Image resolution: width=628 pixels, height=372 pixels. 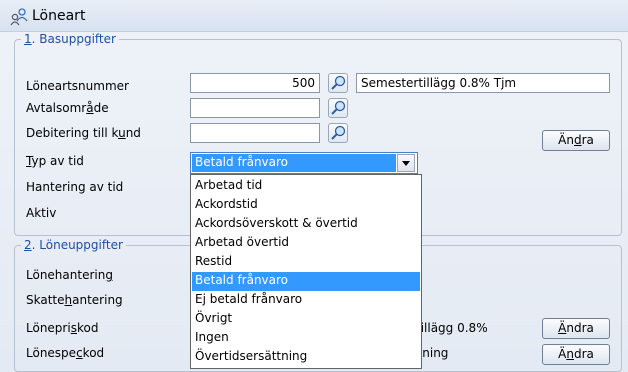 What do you see at coordinates (306, 205) in the screenshot?
I see `dropdown-option: Ackordstid` at bounding box center [306, 205].